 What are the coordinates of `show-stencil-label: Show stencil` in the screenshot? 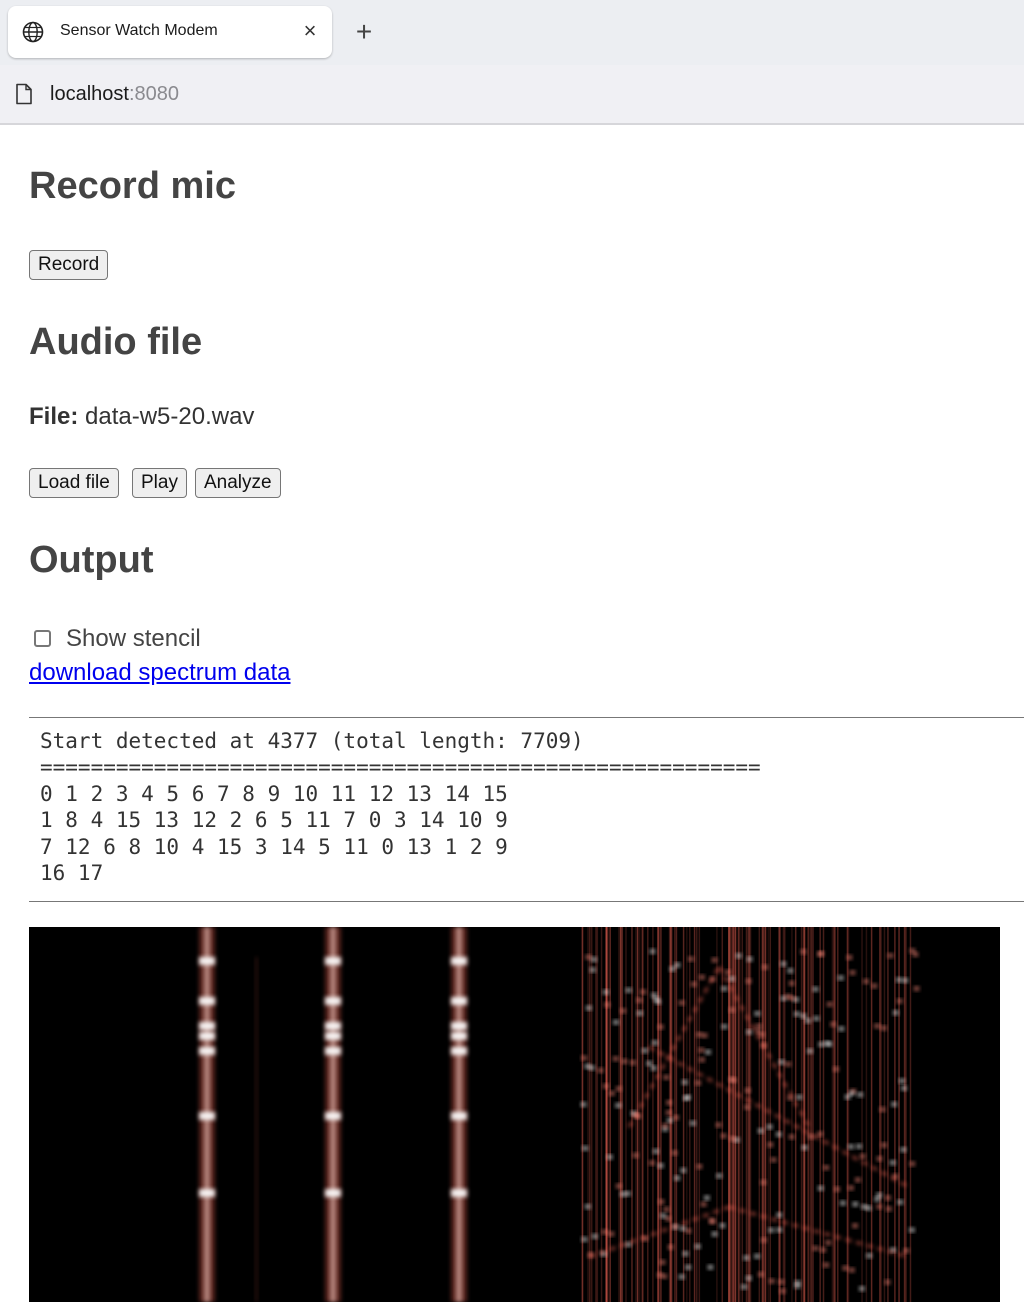 It's located at (133, 639).